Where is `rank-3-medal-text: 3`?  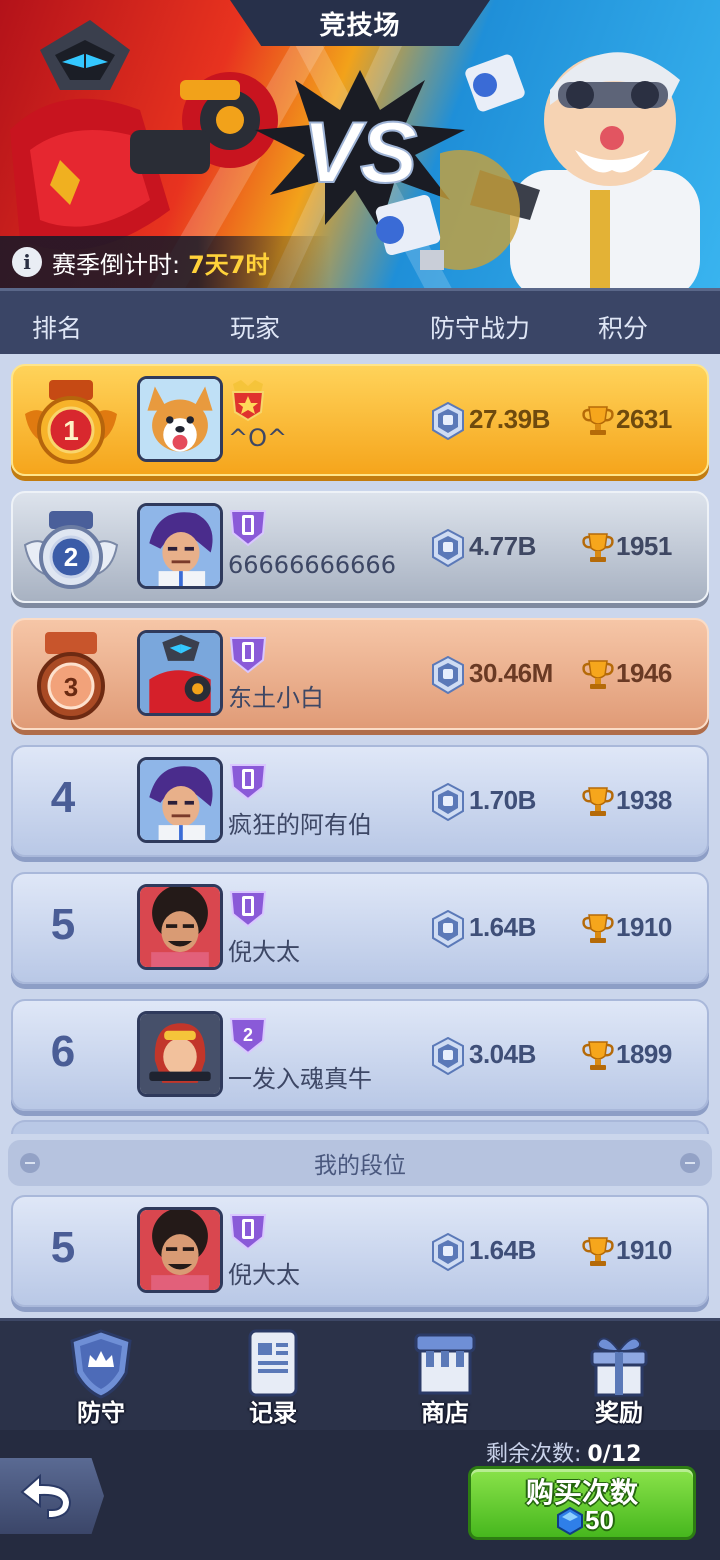 rank-3-medal-text: 3 is located at coordinates (71, 687).